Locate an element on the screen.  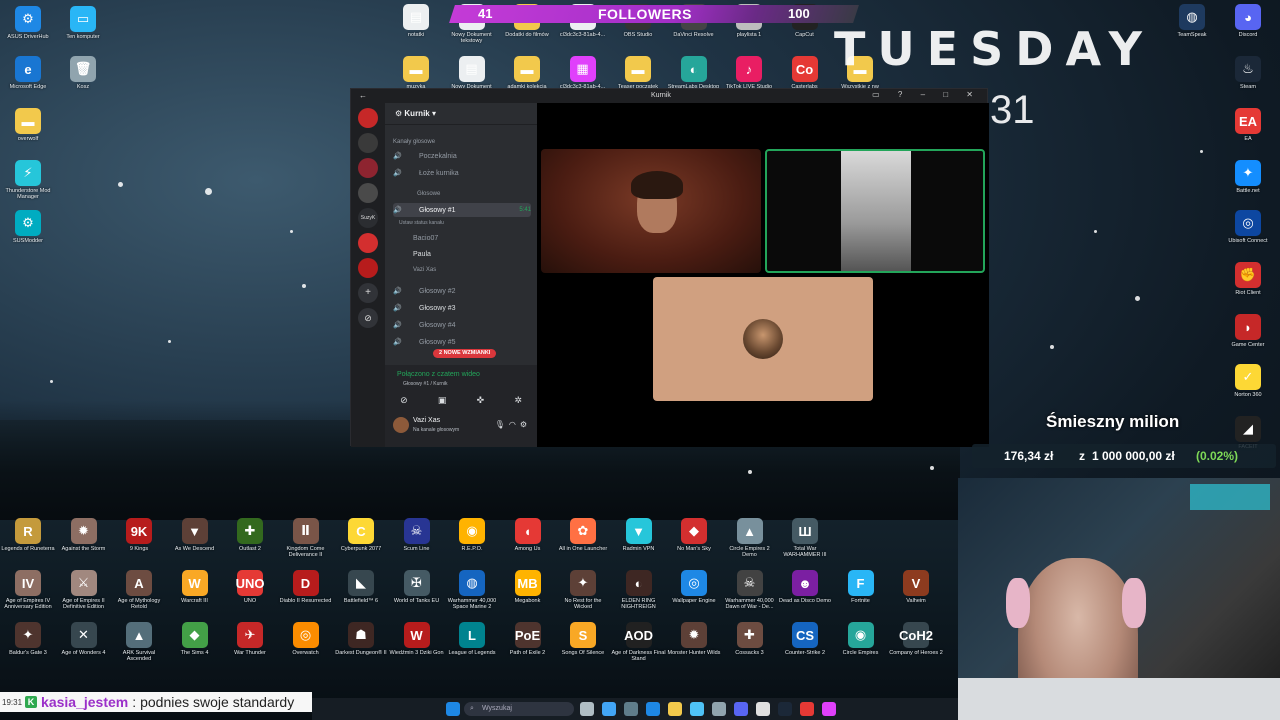
widgets-icon is located at coordinates (609, 709).